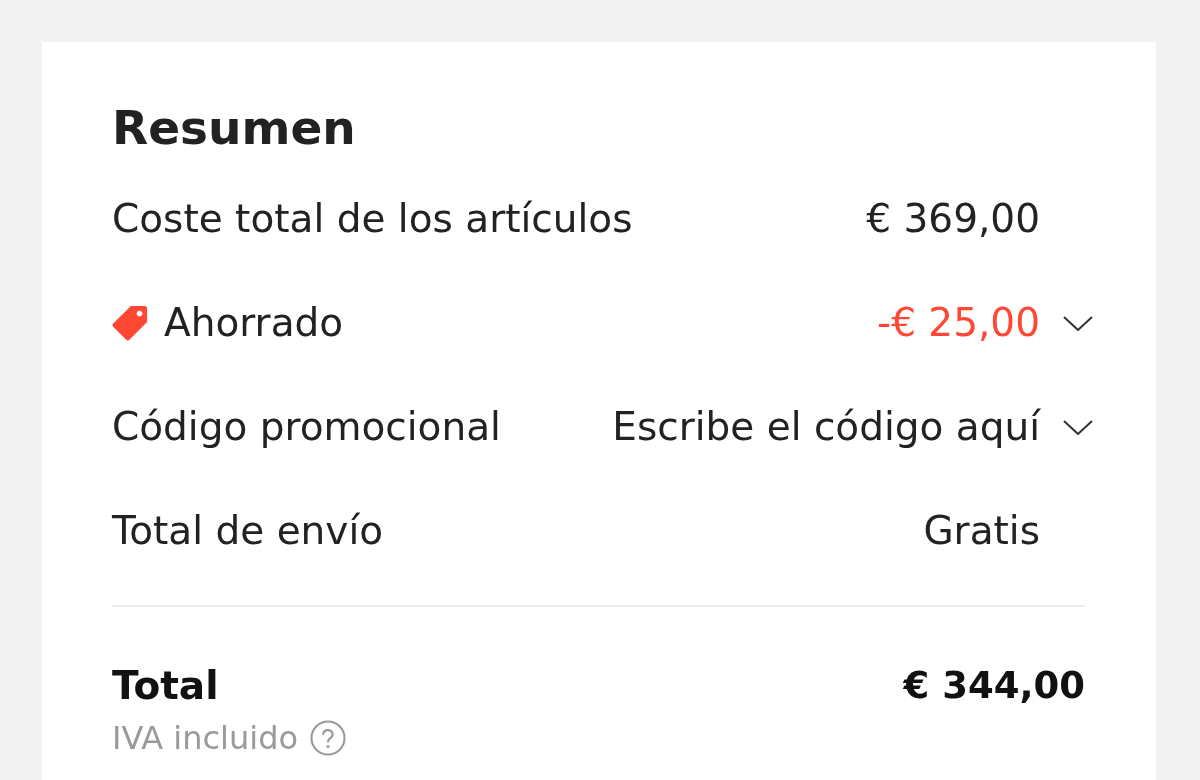 This screenshot has height=780, width=1200. I want to click on row-label: Coste total de los artículos, so click(372, 218).